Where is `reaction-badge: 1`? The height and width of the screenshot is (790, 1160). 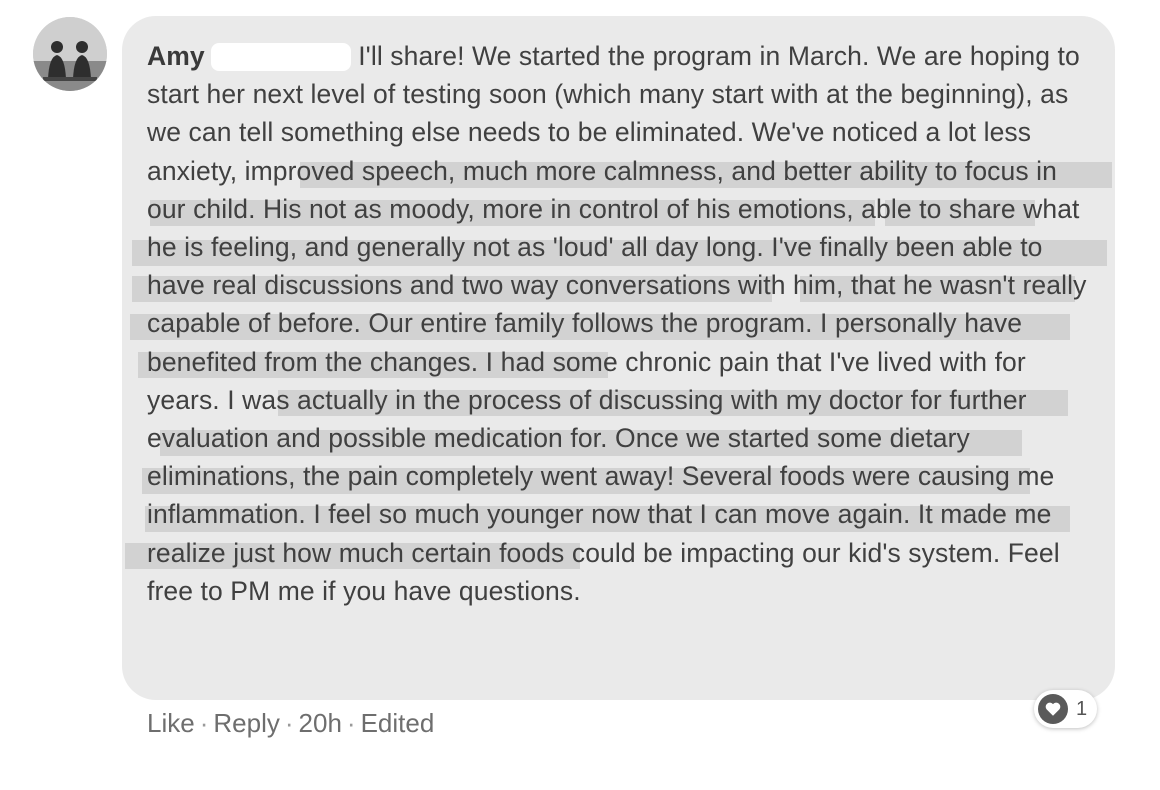 reaction-badge: 1 is located at coordinates (1066, 709).